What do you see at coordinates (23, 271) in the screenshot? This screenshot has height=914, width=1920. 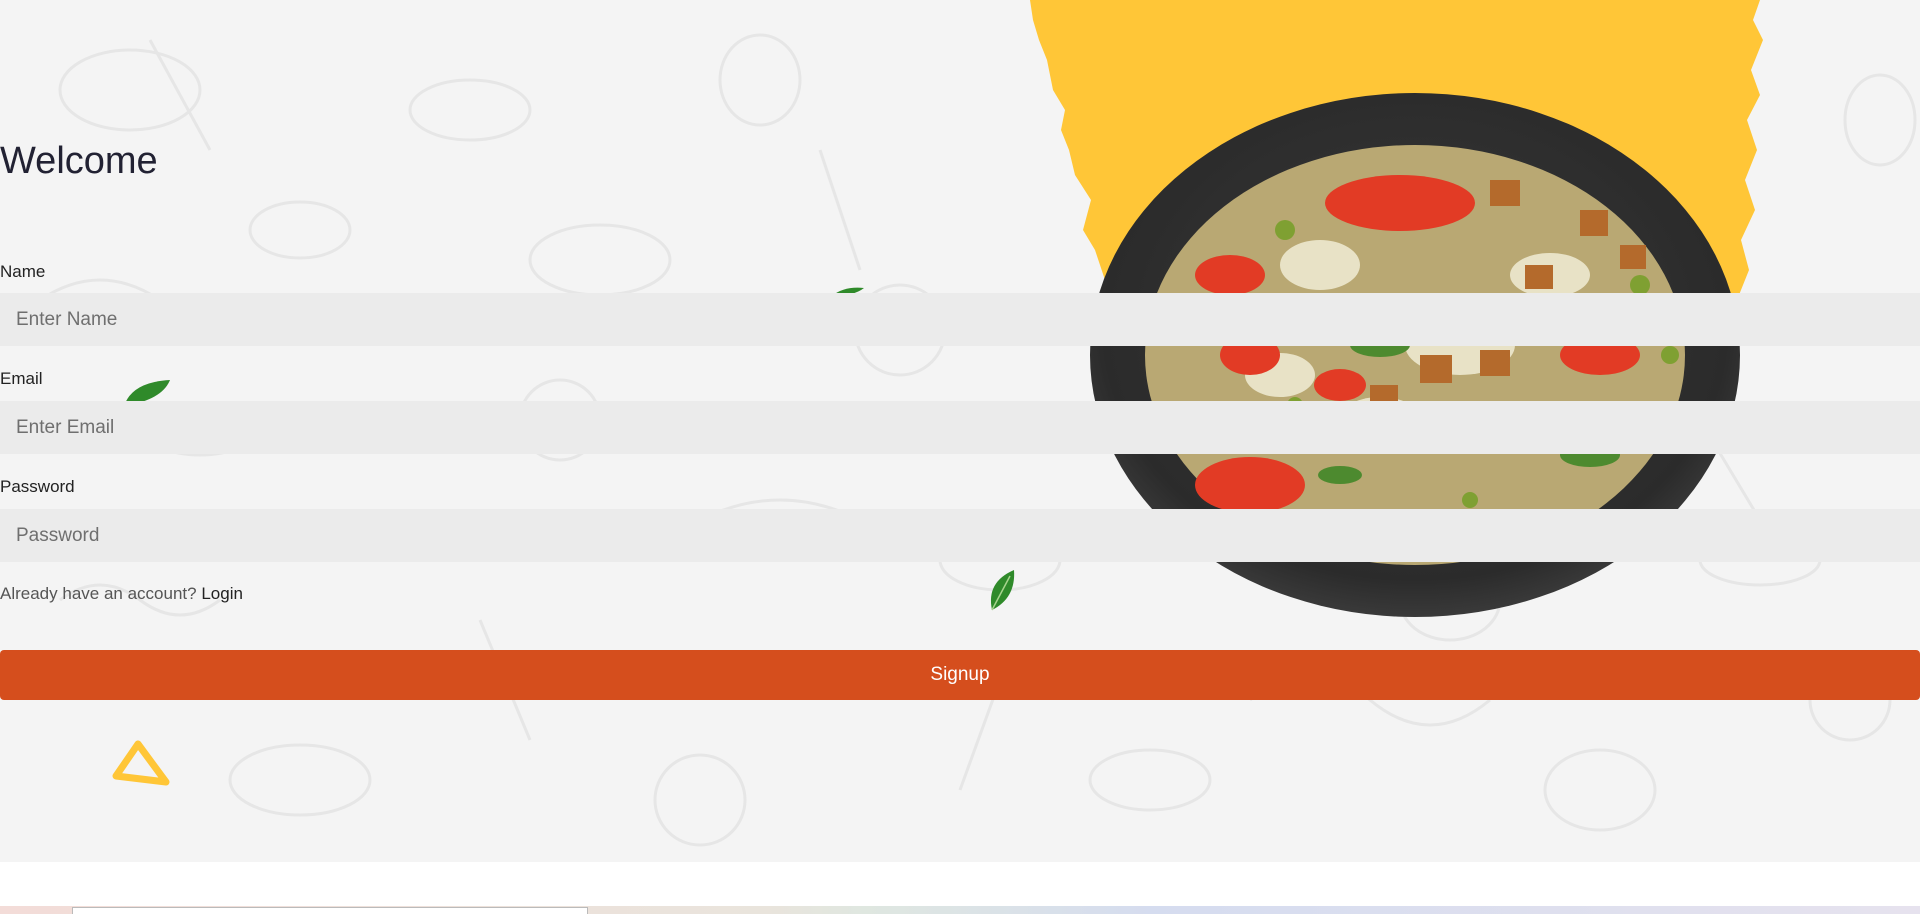 I see `name-label: Name` at bounding box center [23, 271].